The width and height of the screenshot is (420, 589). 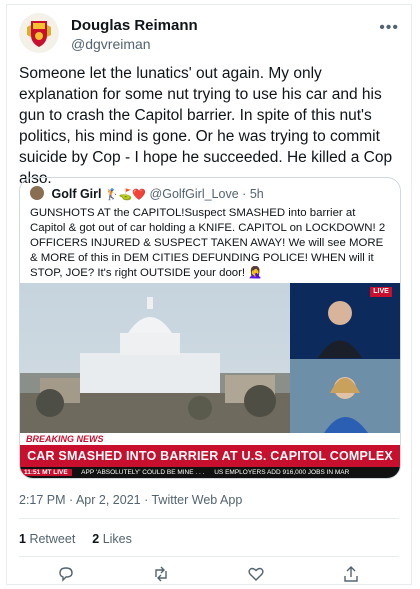 I want to click on share-icon, so click(x=351, y=574).